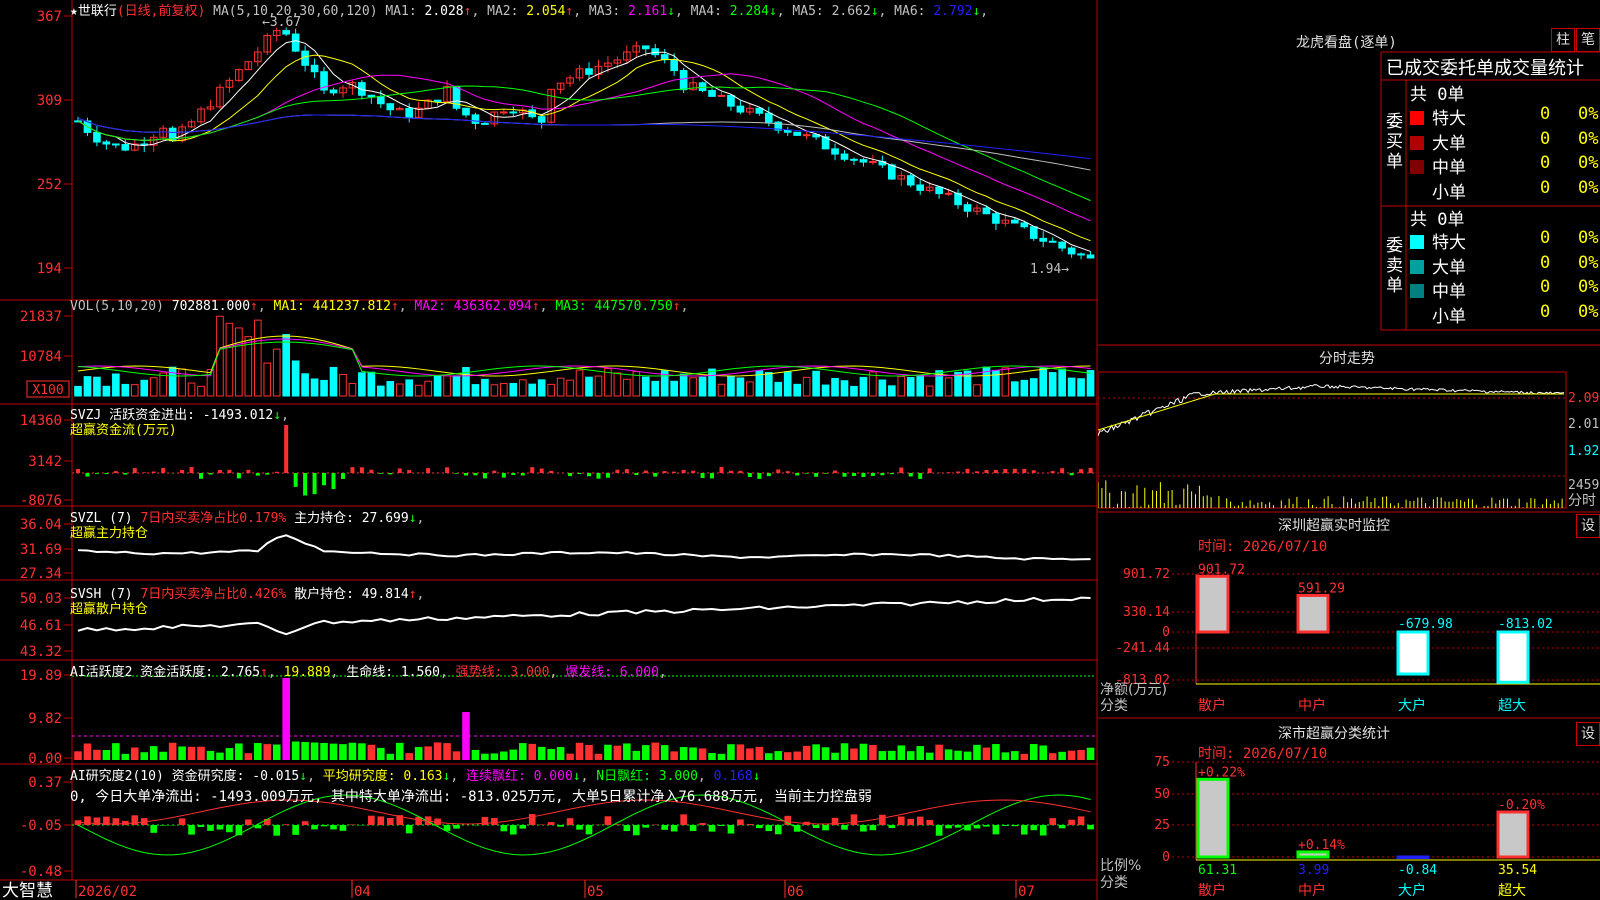  Describe the element at coordinates (41, 501) in the screenshot. I see `svzj-tick-2: -8076` at that location.